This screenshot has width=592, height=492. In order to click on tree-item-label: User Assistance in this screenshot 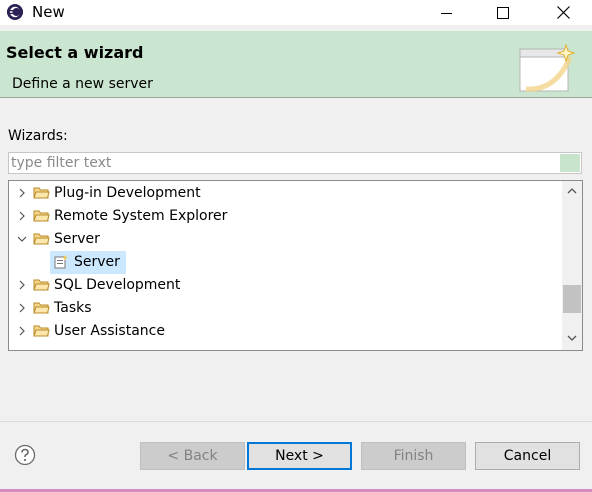, I will do `click(109, 331)`.